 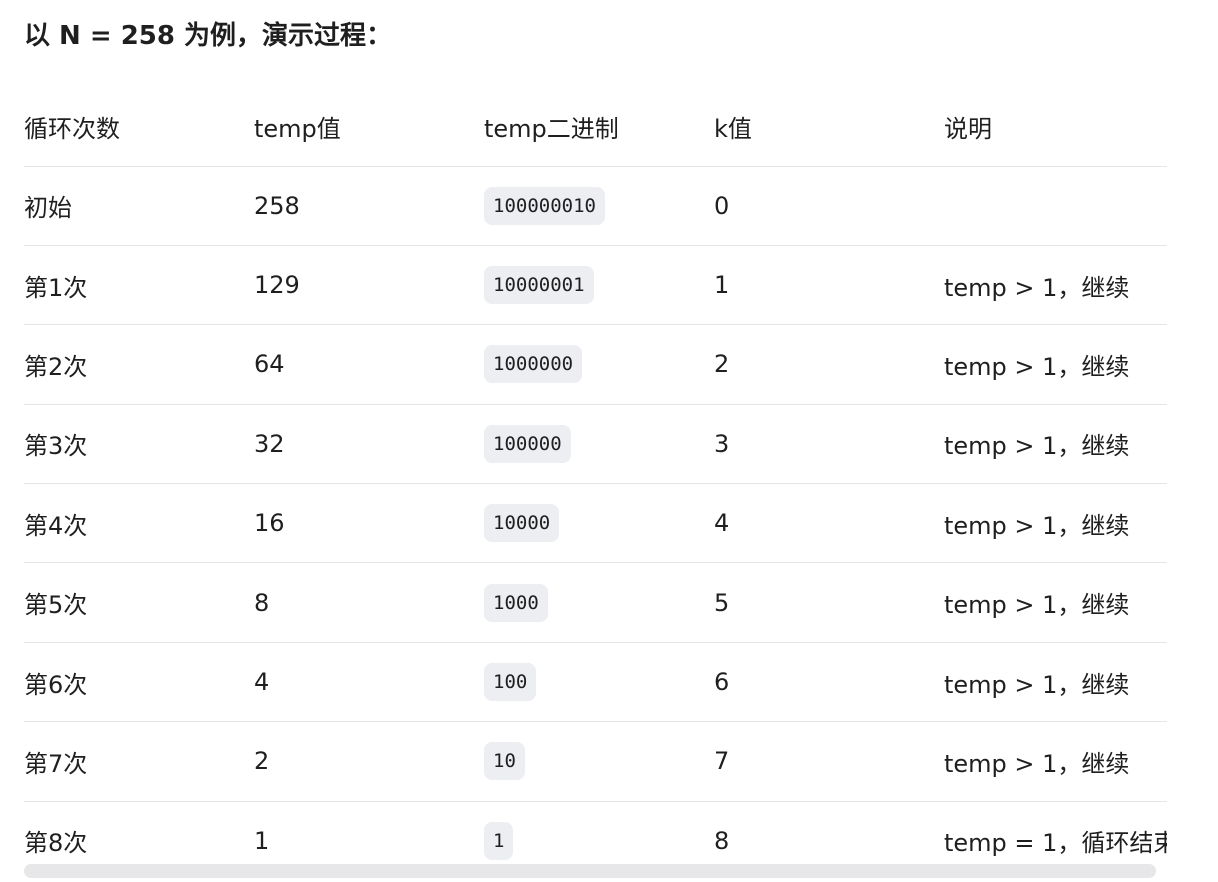 I want to click on cell-iteration: 第2次, so click(x=56, y=366).